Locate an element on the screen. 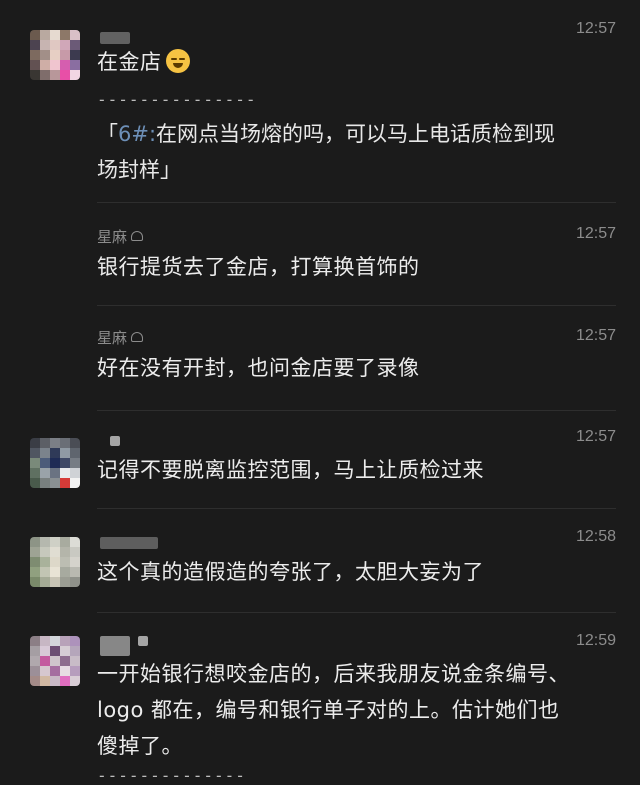  message-3: 星麻 12:57 好在没有开封，也问金店要了录像 is located at coordinates (320, 358).